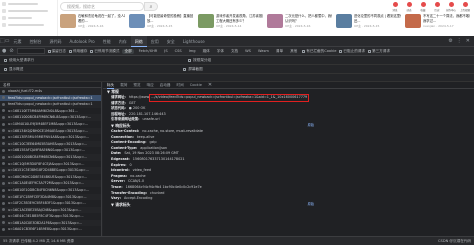 The image size is (474, 245). What do you see at coordinates (230, 25) in the screenshot?
I see `video-card: 游戏作者开发者视角，江苏省推进工程大概还有多少？ UP主 · 2024-5-14` at bounding box center [230, 25].